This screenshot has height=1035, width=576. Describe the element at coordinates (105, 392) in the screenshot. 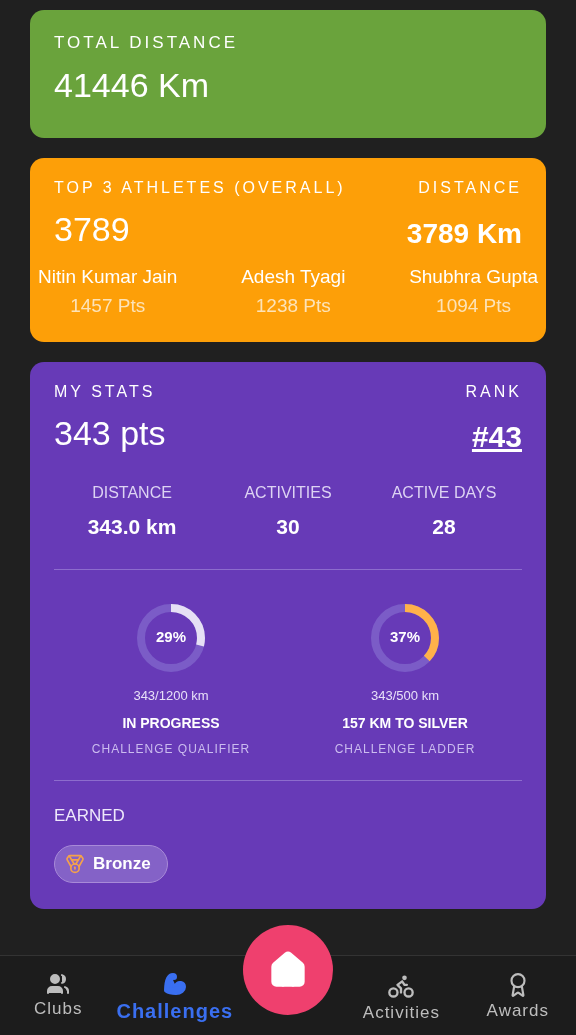

I see `card-label: MY STATS` at that location.